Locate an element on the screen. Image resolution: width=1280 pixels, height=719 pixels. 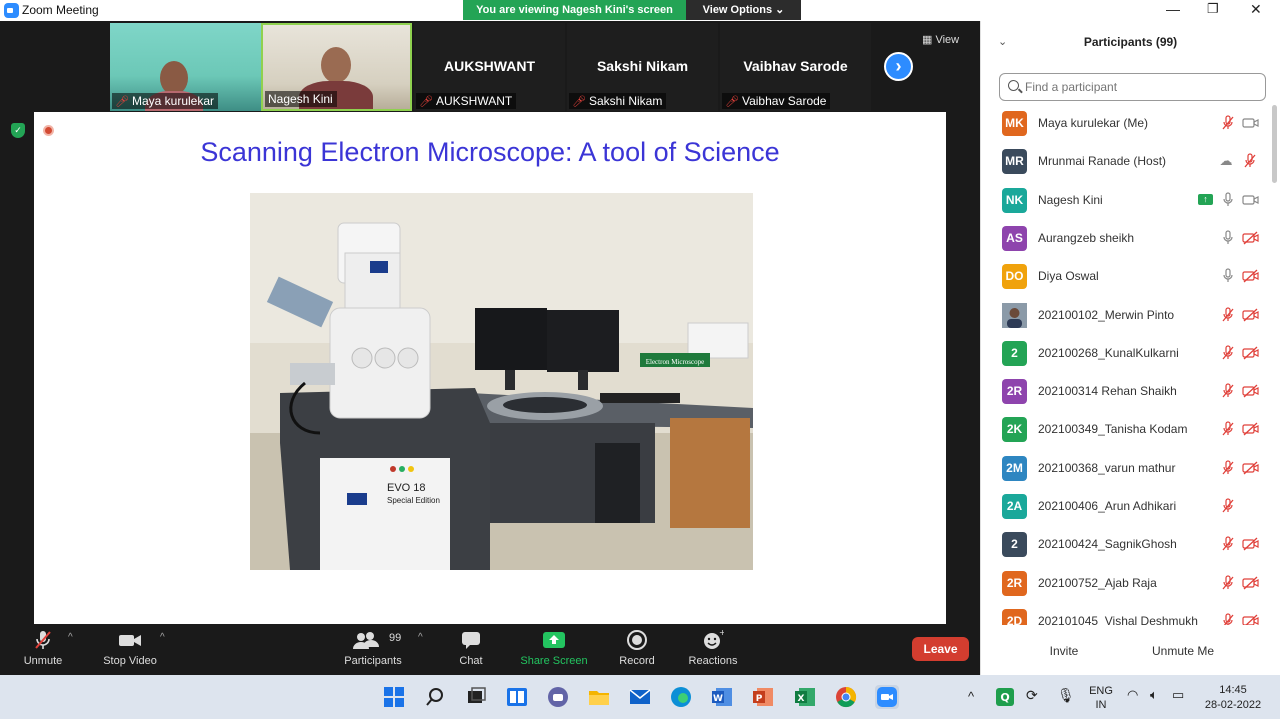
edge-browser-icon is located at coordinates (681, 697).